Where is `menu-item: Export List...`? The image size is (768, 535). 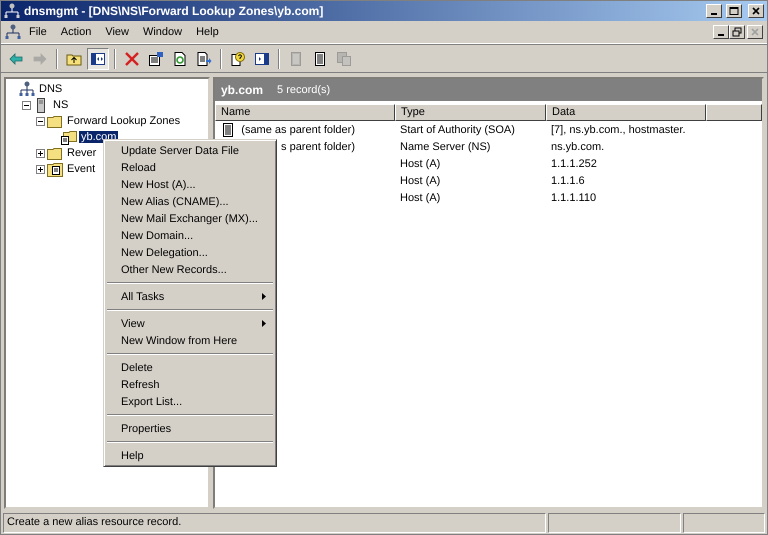
menu-item: Export List... is located at coordinates (190, 401).